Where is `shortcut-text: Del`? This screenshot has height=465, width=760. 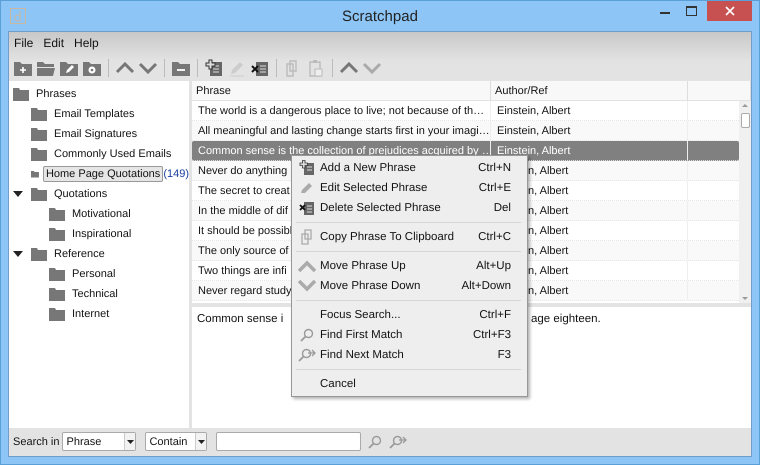 shortcut-text: Del is located at coordinates (502, 208).